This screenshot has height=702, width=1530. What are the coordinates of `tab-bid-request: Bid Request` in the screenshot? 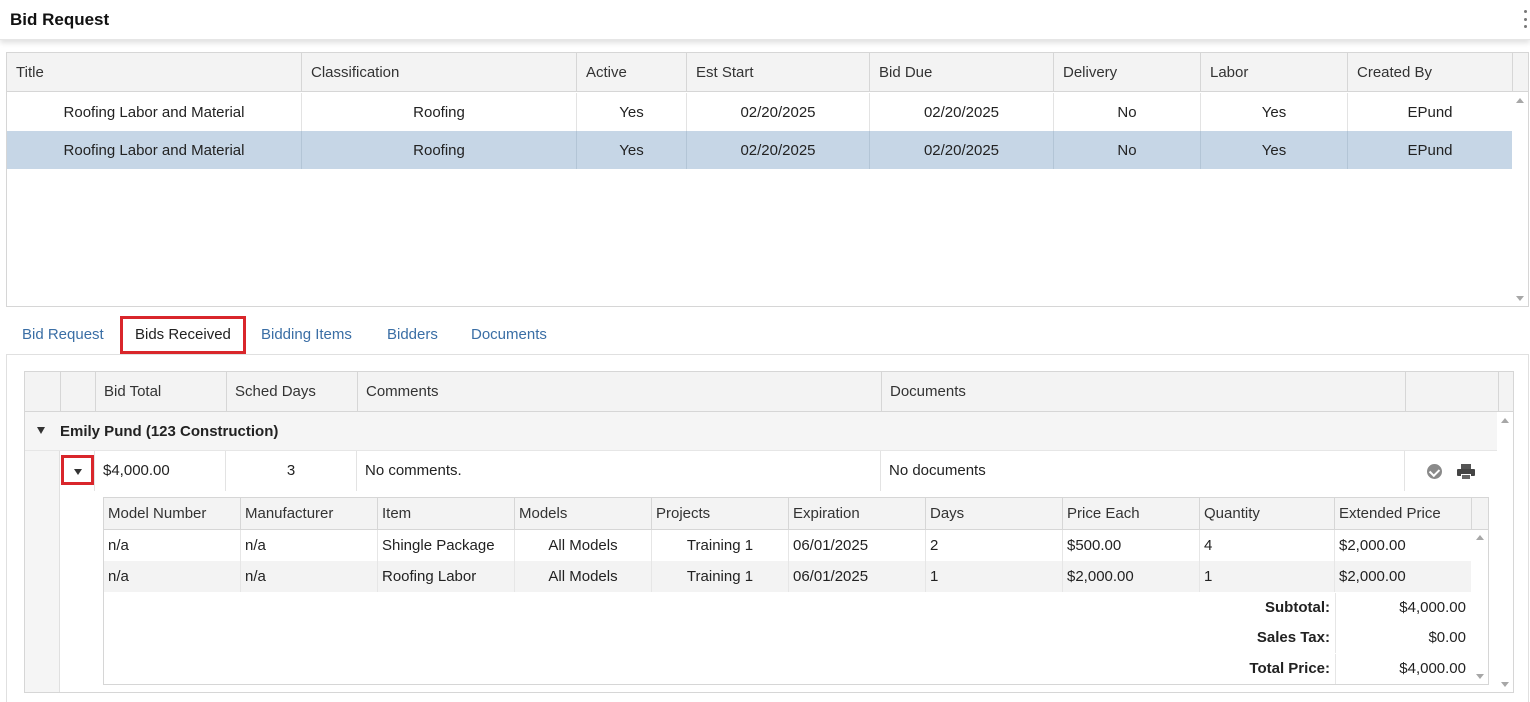 It's located at (63, 335).